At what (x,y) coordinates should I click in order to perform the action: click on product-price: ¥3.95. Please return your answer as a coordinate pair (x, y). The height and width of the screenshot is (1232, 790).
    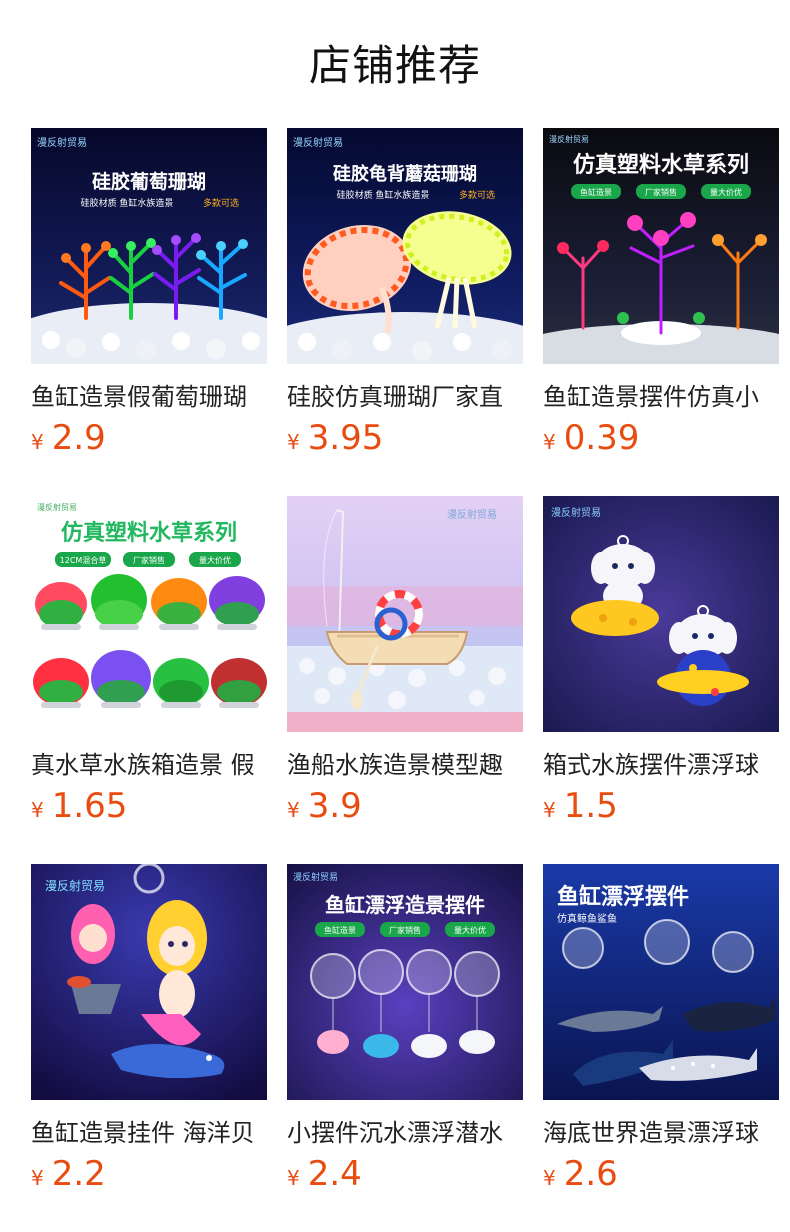
    Looking at the image, I should click on (335, 438).